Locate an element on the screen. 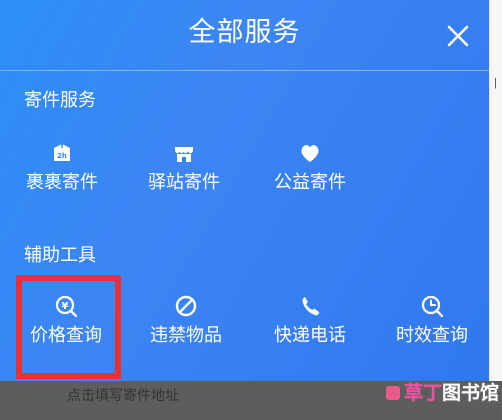 The width and height of the screenshot is (502, 420). page-title: 全部服务 is located at coordinates (244, 32).